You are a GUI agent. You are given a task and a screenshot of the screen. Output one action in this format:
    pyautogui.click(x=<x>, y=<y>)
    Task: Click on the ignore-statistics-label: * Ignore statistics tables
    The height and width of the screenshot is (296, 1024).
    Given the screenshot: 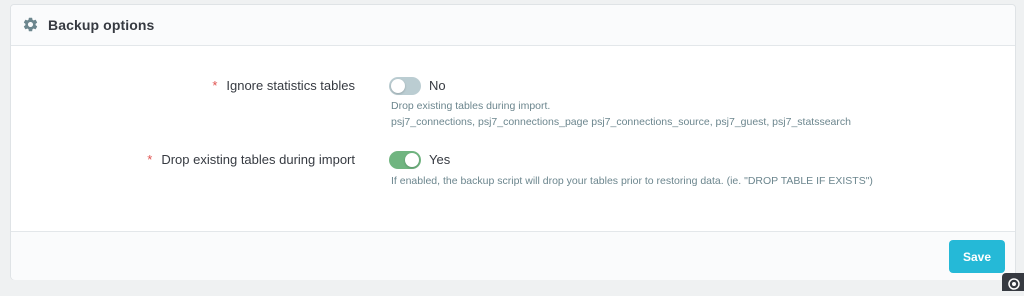 What is the action you would take?
    pyautogui.click(x=283, y=85)
    